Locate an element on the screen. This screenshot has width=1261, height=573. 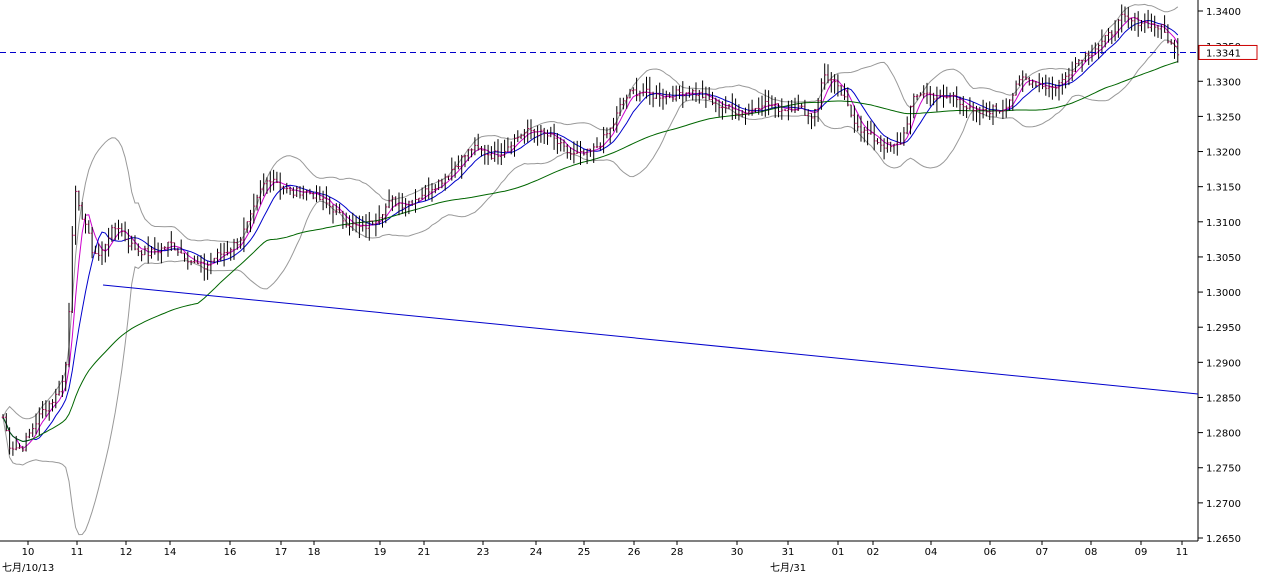
x-tick-label: 12 is located at coordinates (126, 552).